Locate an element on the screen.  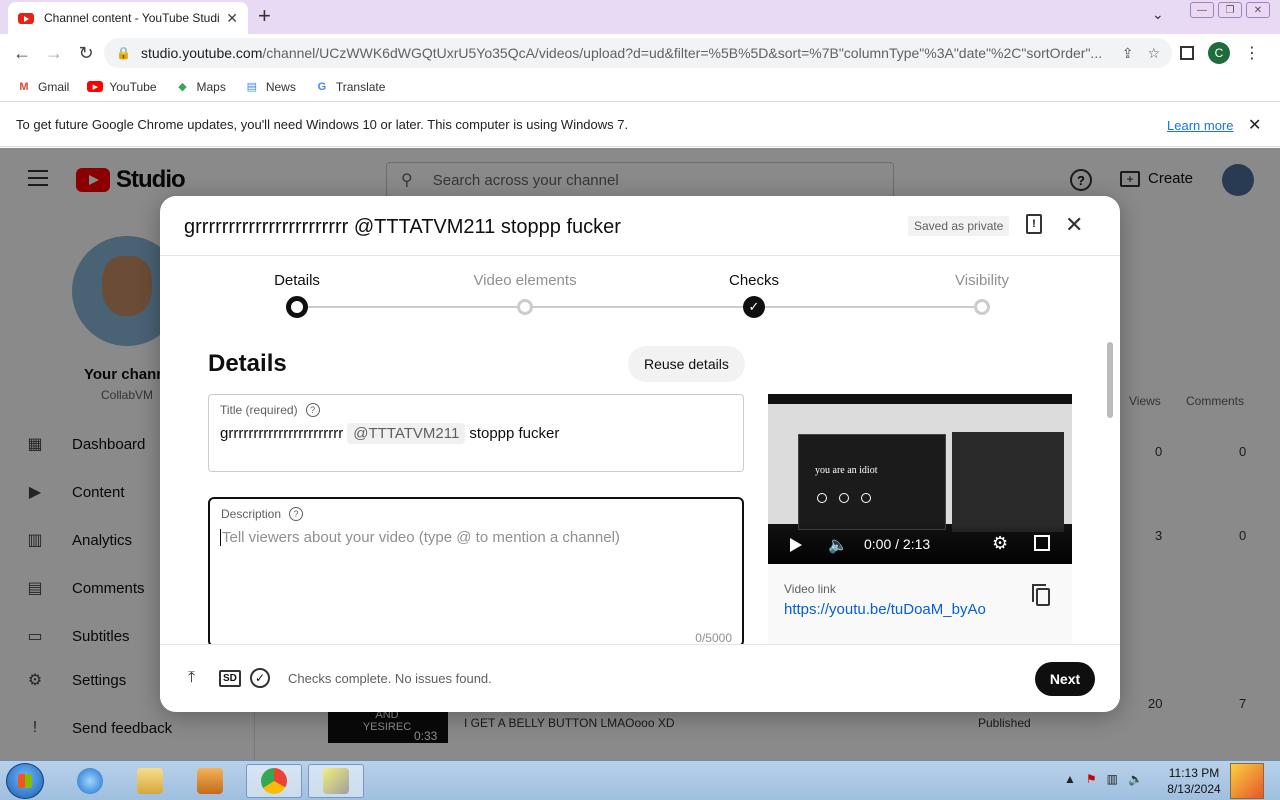
taskbar-explorer is located at coordinates (150, 781).